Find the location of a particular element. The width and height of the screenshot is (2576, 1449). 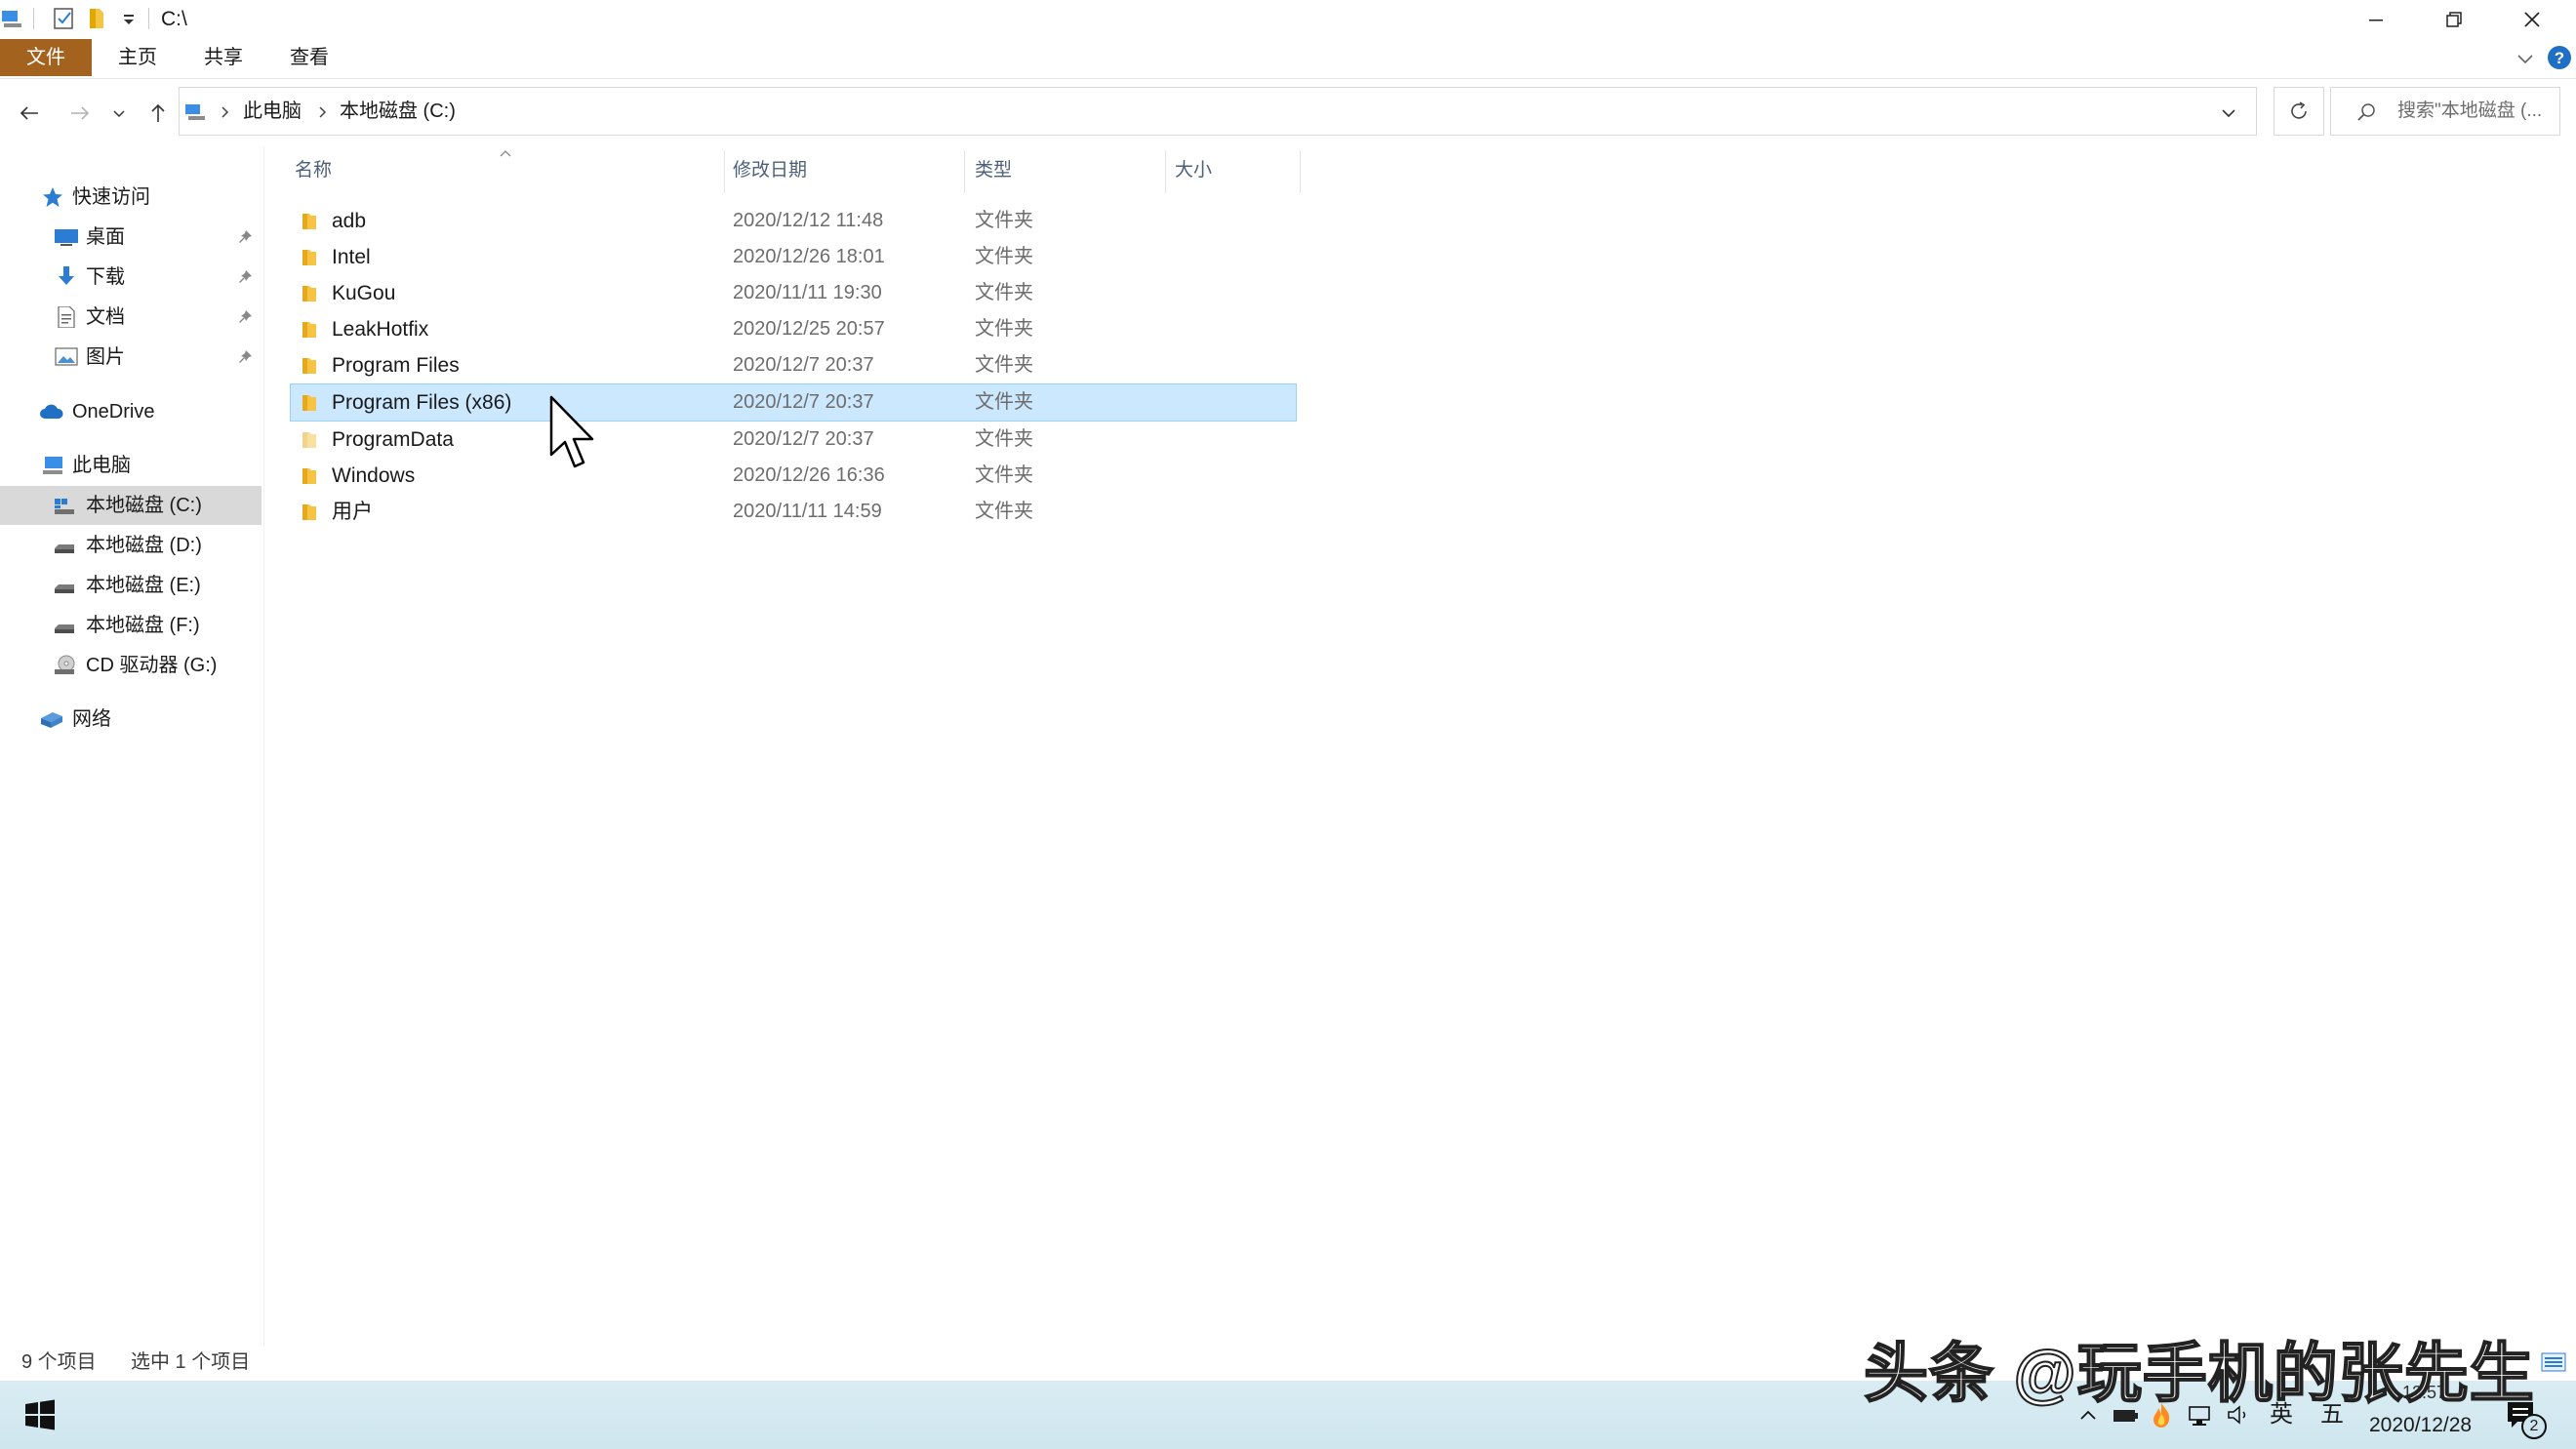

sidebar-item-drive-d: 本地磁盘 (D:) is located at coordinates (131, 545).